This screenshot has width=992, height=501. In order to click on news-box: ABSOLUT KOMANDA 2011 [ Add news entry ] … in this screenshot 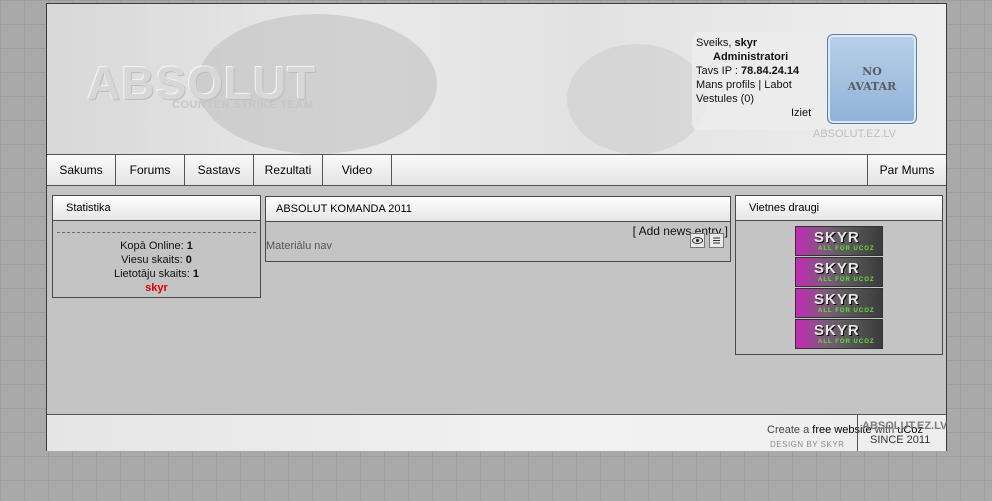, I will do `click(498, 229)`.